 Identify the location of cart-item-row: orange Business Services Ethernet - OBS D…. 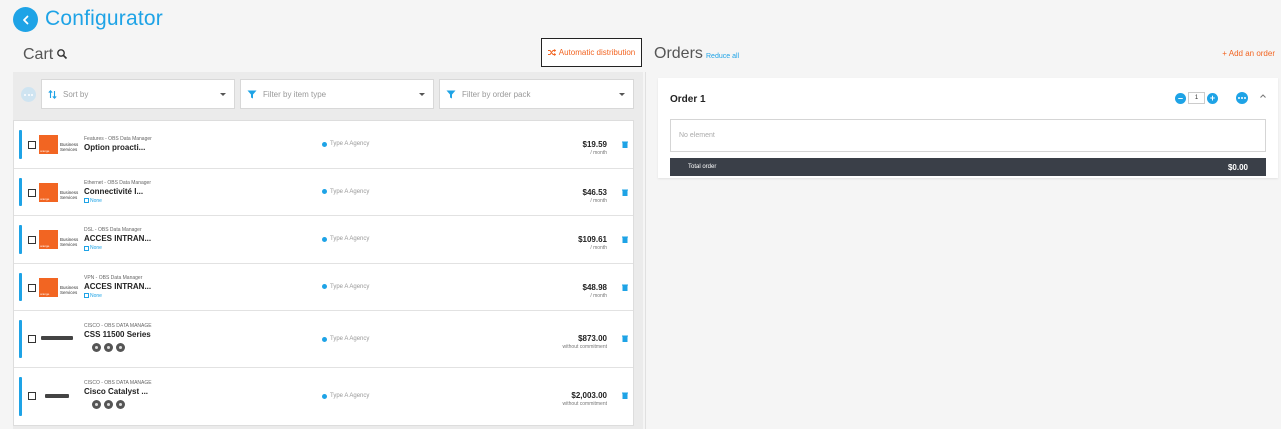
(323, 192).